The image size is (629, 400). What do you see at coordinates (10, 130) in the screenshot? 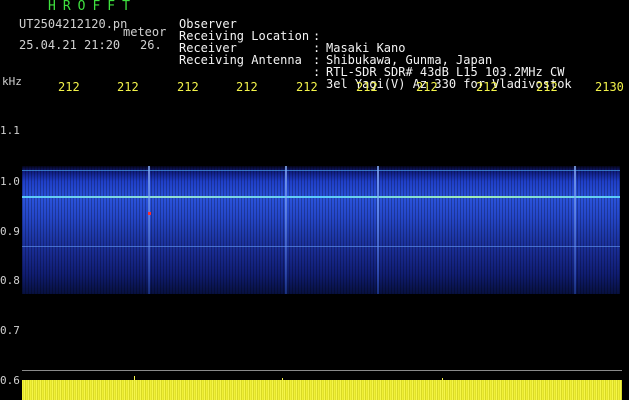
I see `y-tick-label: 1.1` at bounding box center [10, 130].